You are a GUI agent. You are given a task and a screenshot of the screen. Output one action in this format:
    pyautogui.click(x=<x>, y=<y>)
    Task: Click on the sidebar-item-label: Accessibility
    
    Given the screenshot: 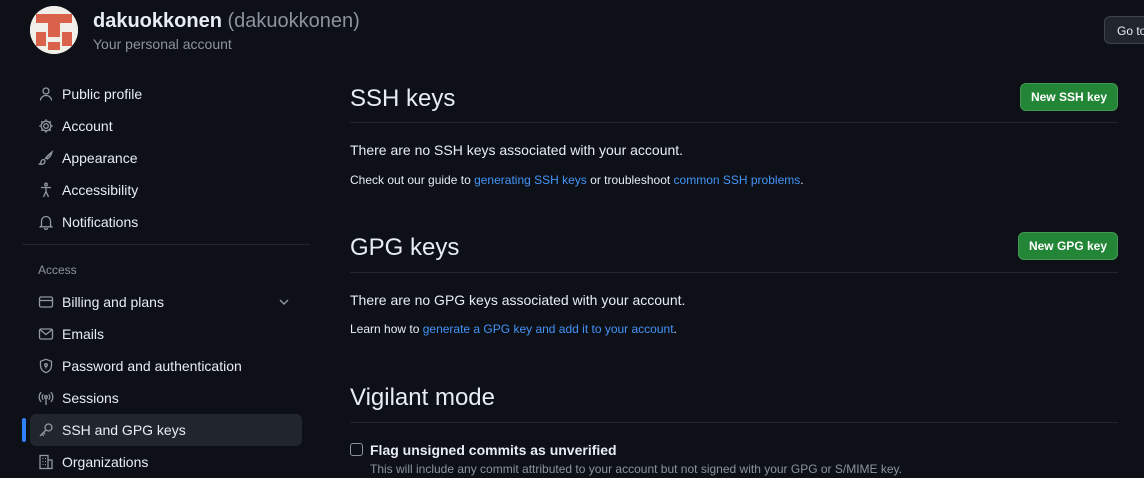 What is the action you would take?
    pyautogui.click(x=100, y=190)
    